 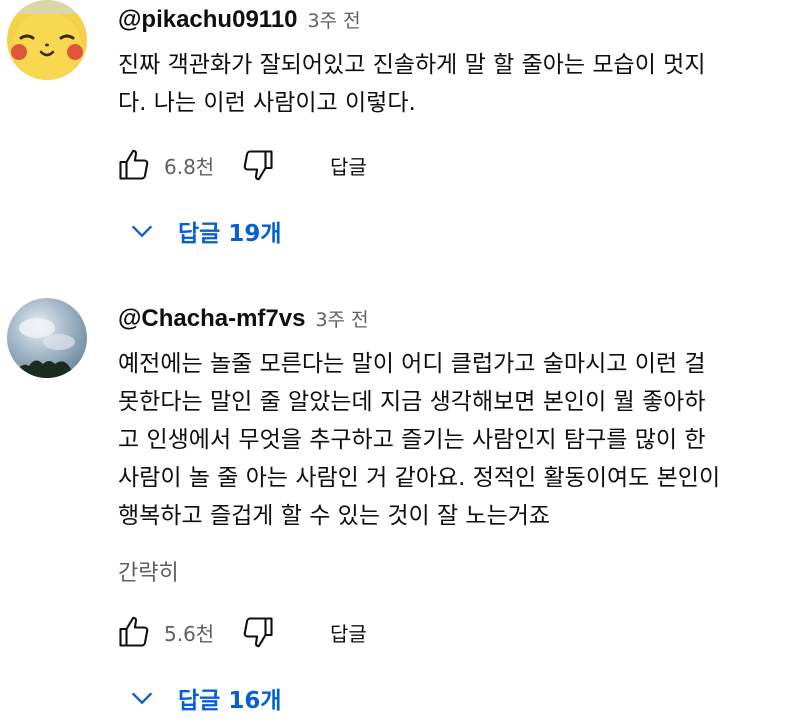 What do you see at coordinates (148, 571) in the screenshot?
I see `show-less-button: 간략히` at bounding box center [148, 571].